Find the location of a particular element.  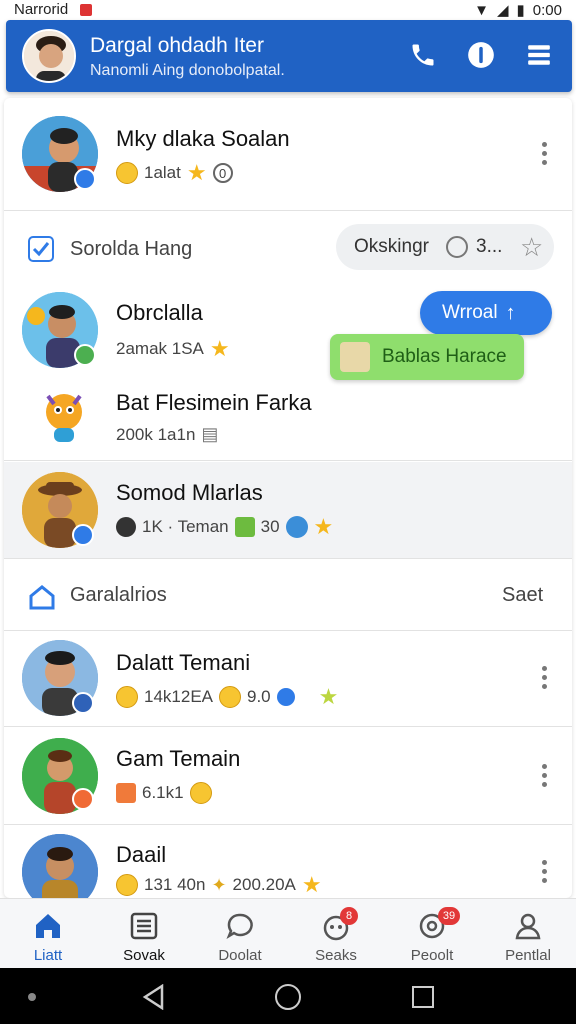

sticker-icon is located at coordinates (355, 357).